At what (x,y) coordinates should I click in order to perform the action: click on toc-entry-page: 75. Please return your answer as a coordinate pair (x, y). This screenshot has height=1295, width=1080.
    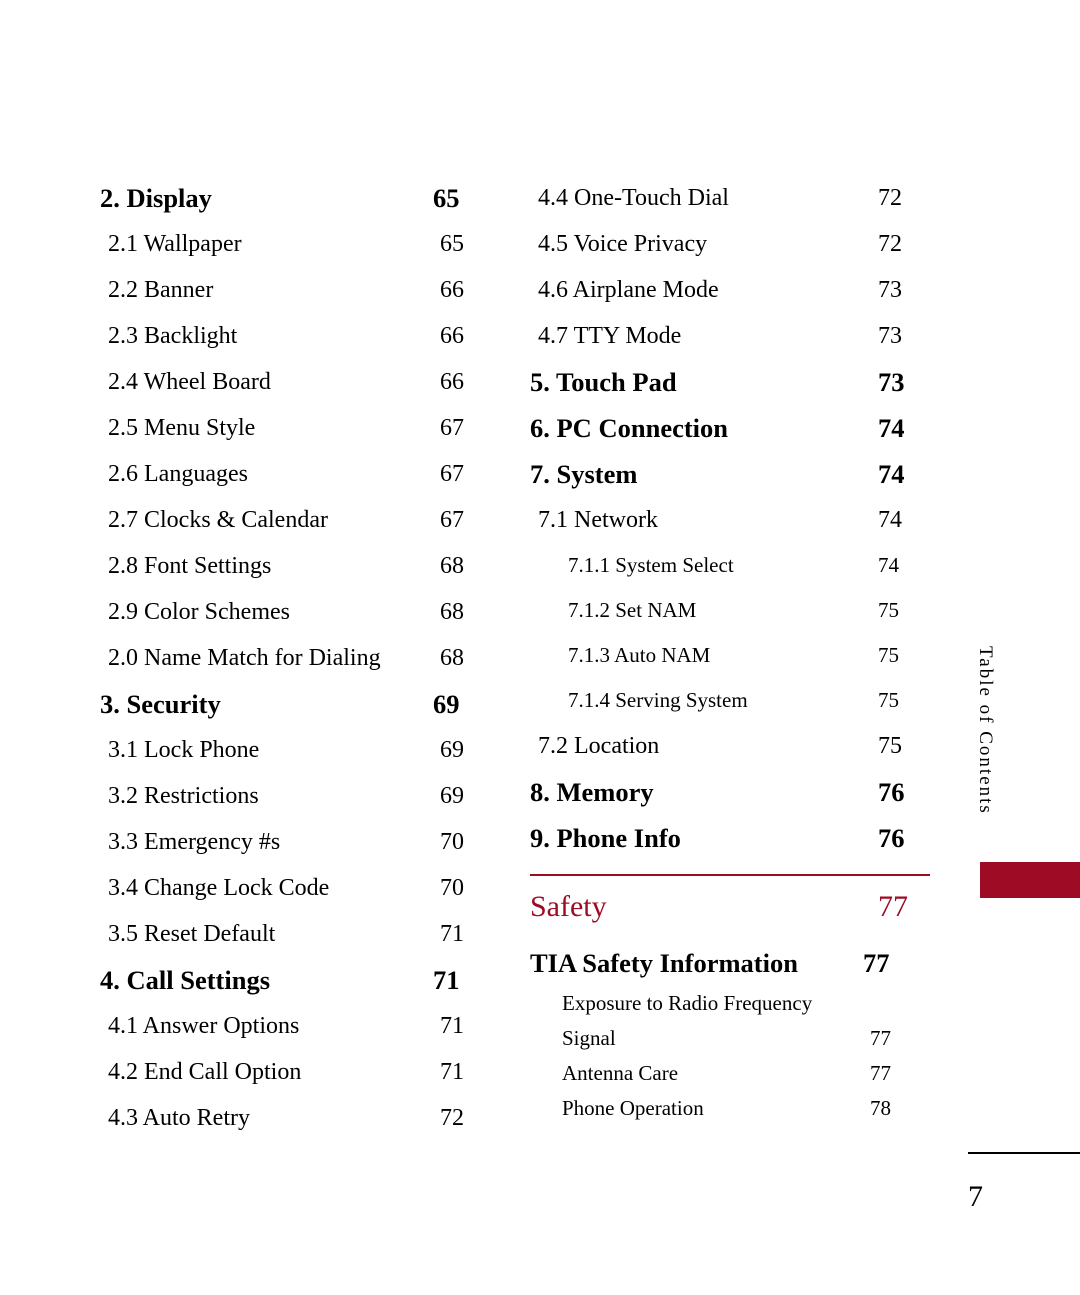
    Looking at the image, I should click on (890, 746).